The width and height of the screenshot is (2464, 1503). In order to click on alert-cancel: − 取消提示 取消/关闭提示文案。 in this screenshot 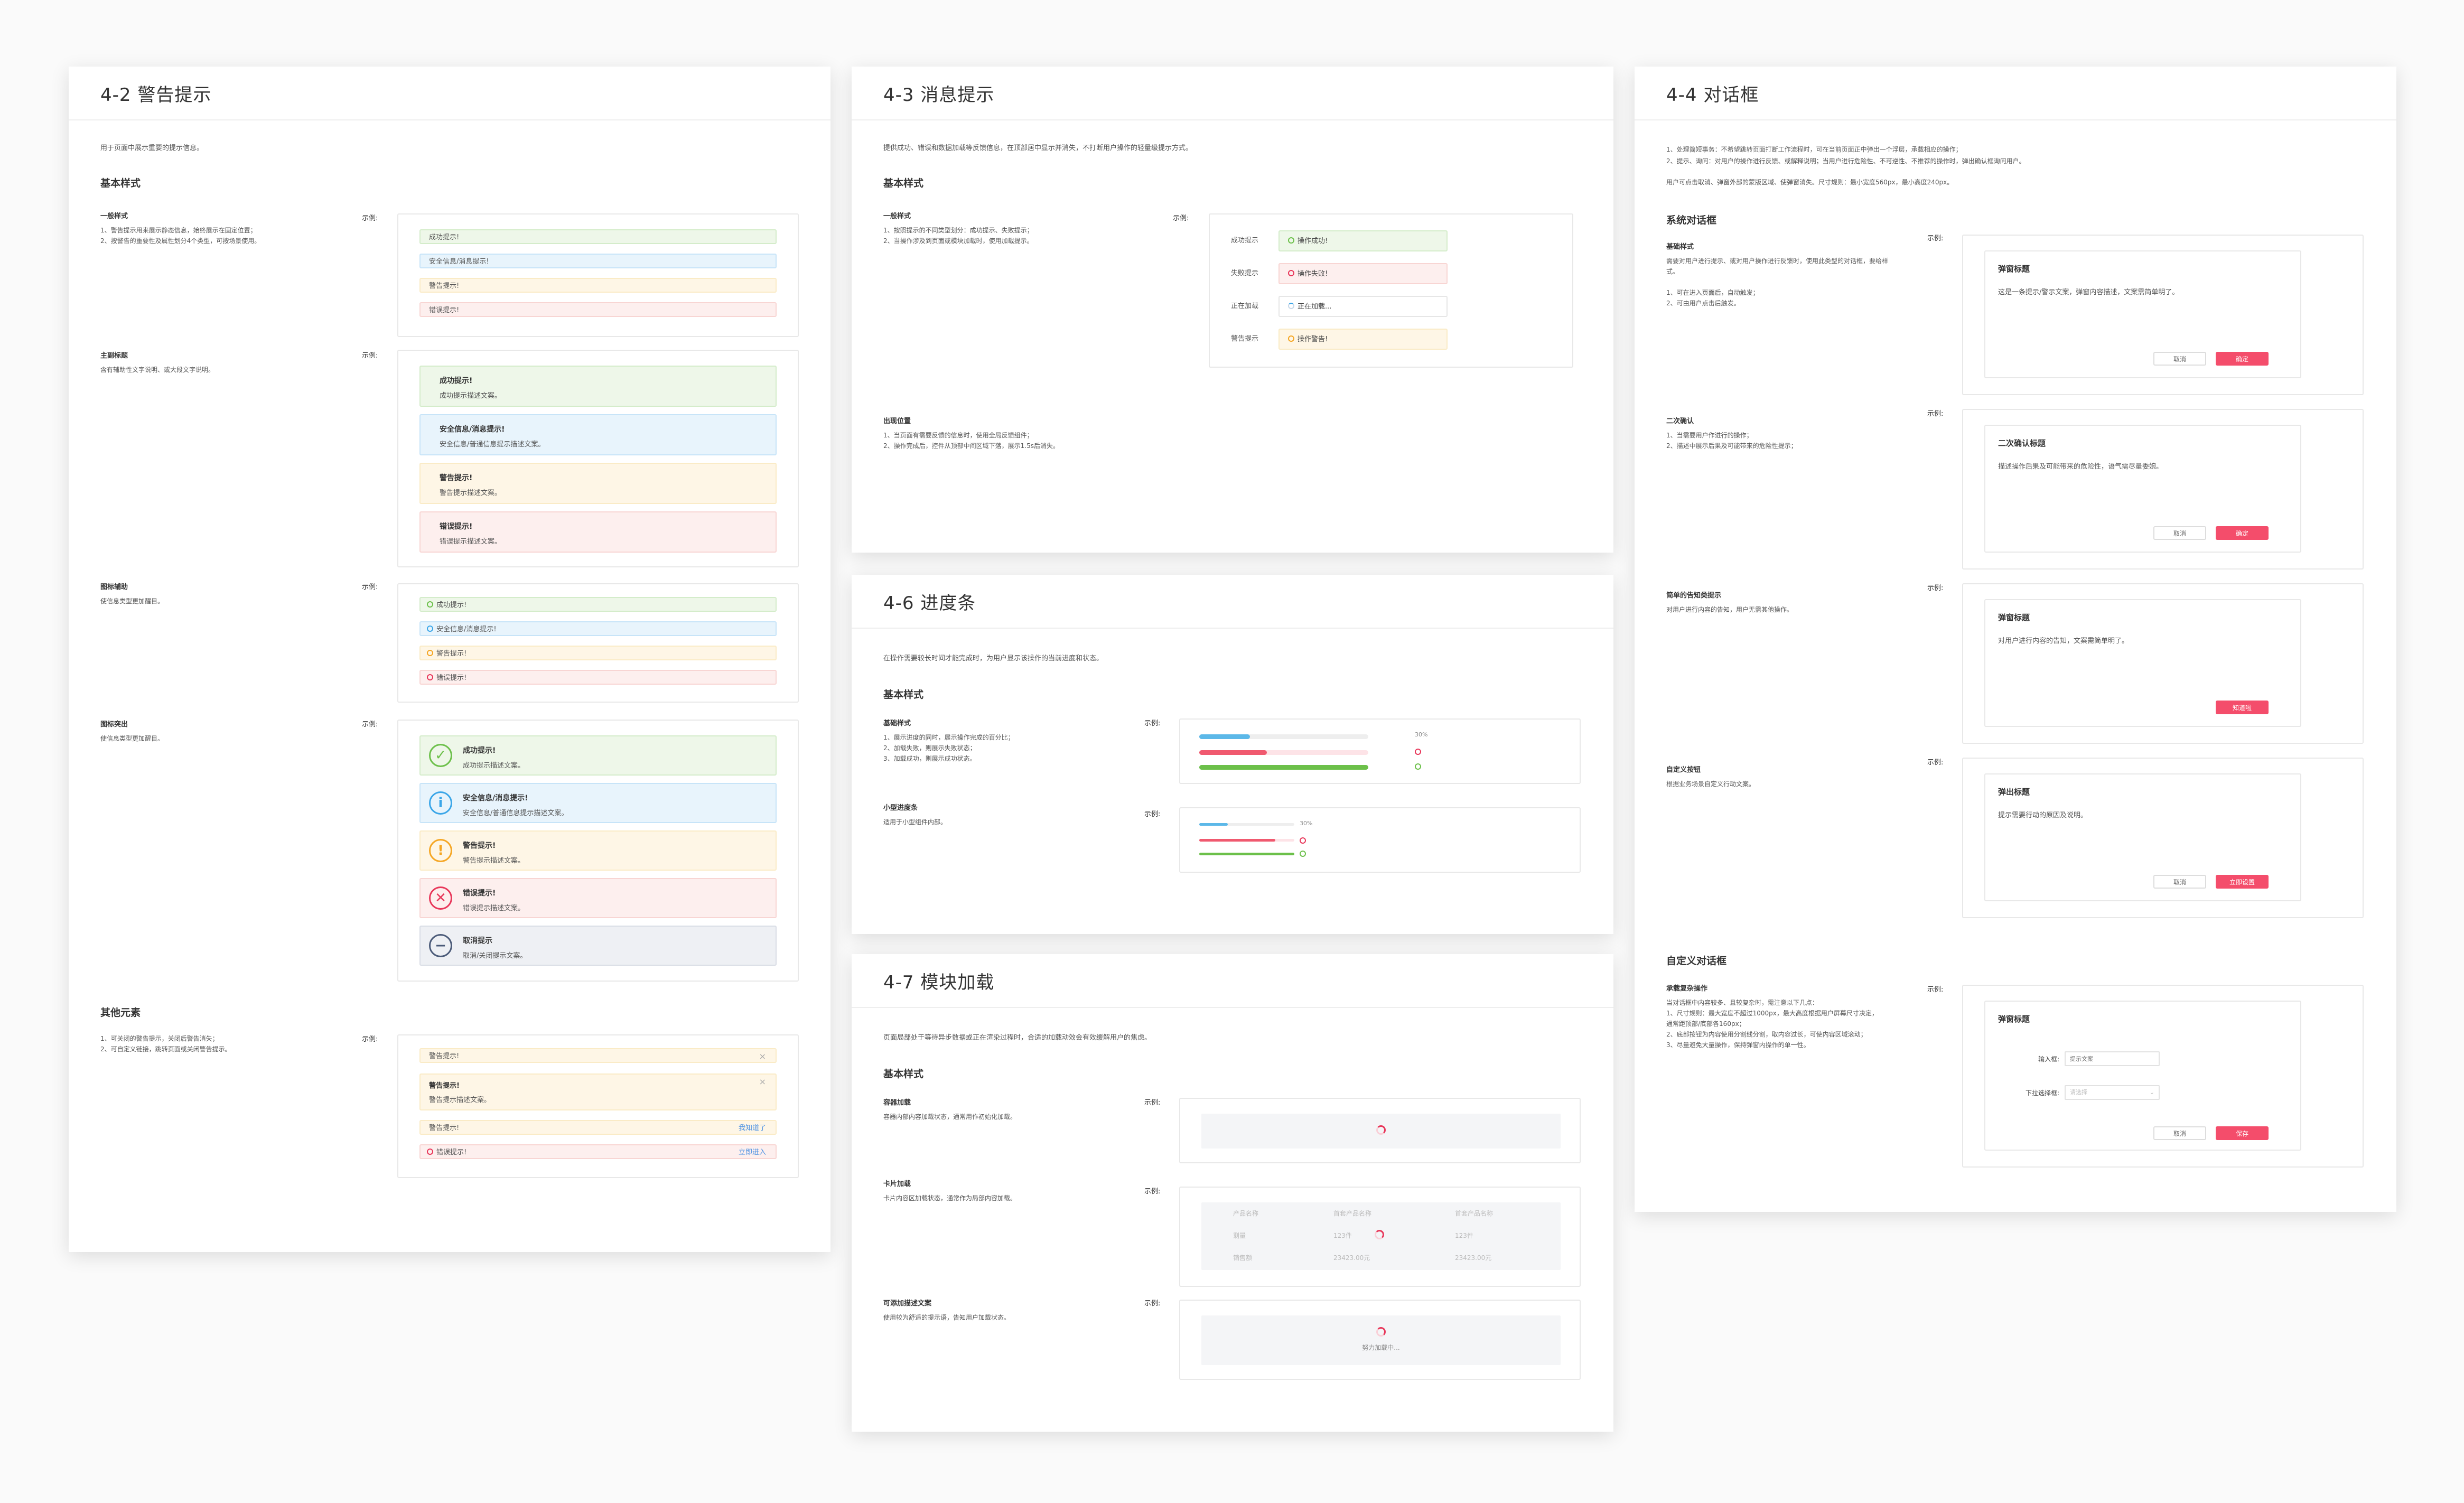, I will do `click(598, 946)`.